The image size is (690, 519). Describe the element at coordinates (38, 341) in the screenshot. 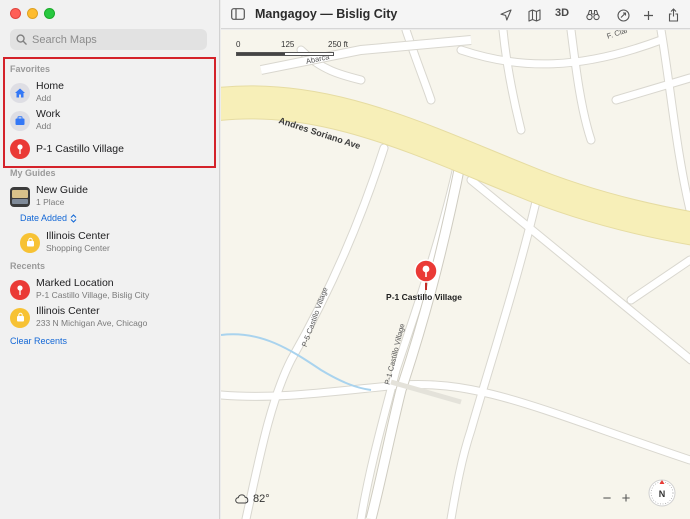

I see `clear-recents-button: Clear Recents` at that location.